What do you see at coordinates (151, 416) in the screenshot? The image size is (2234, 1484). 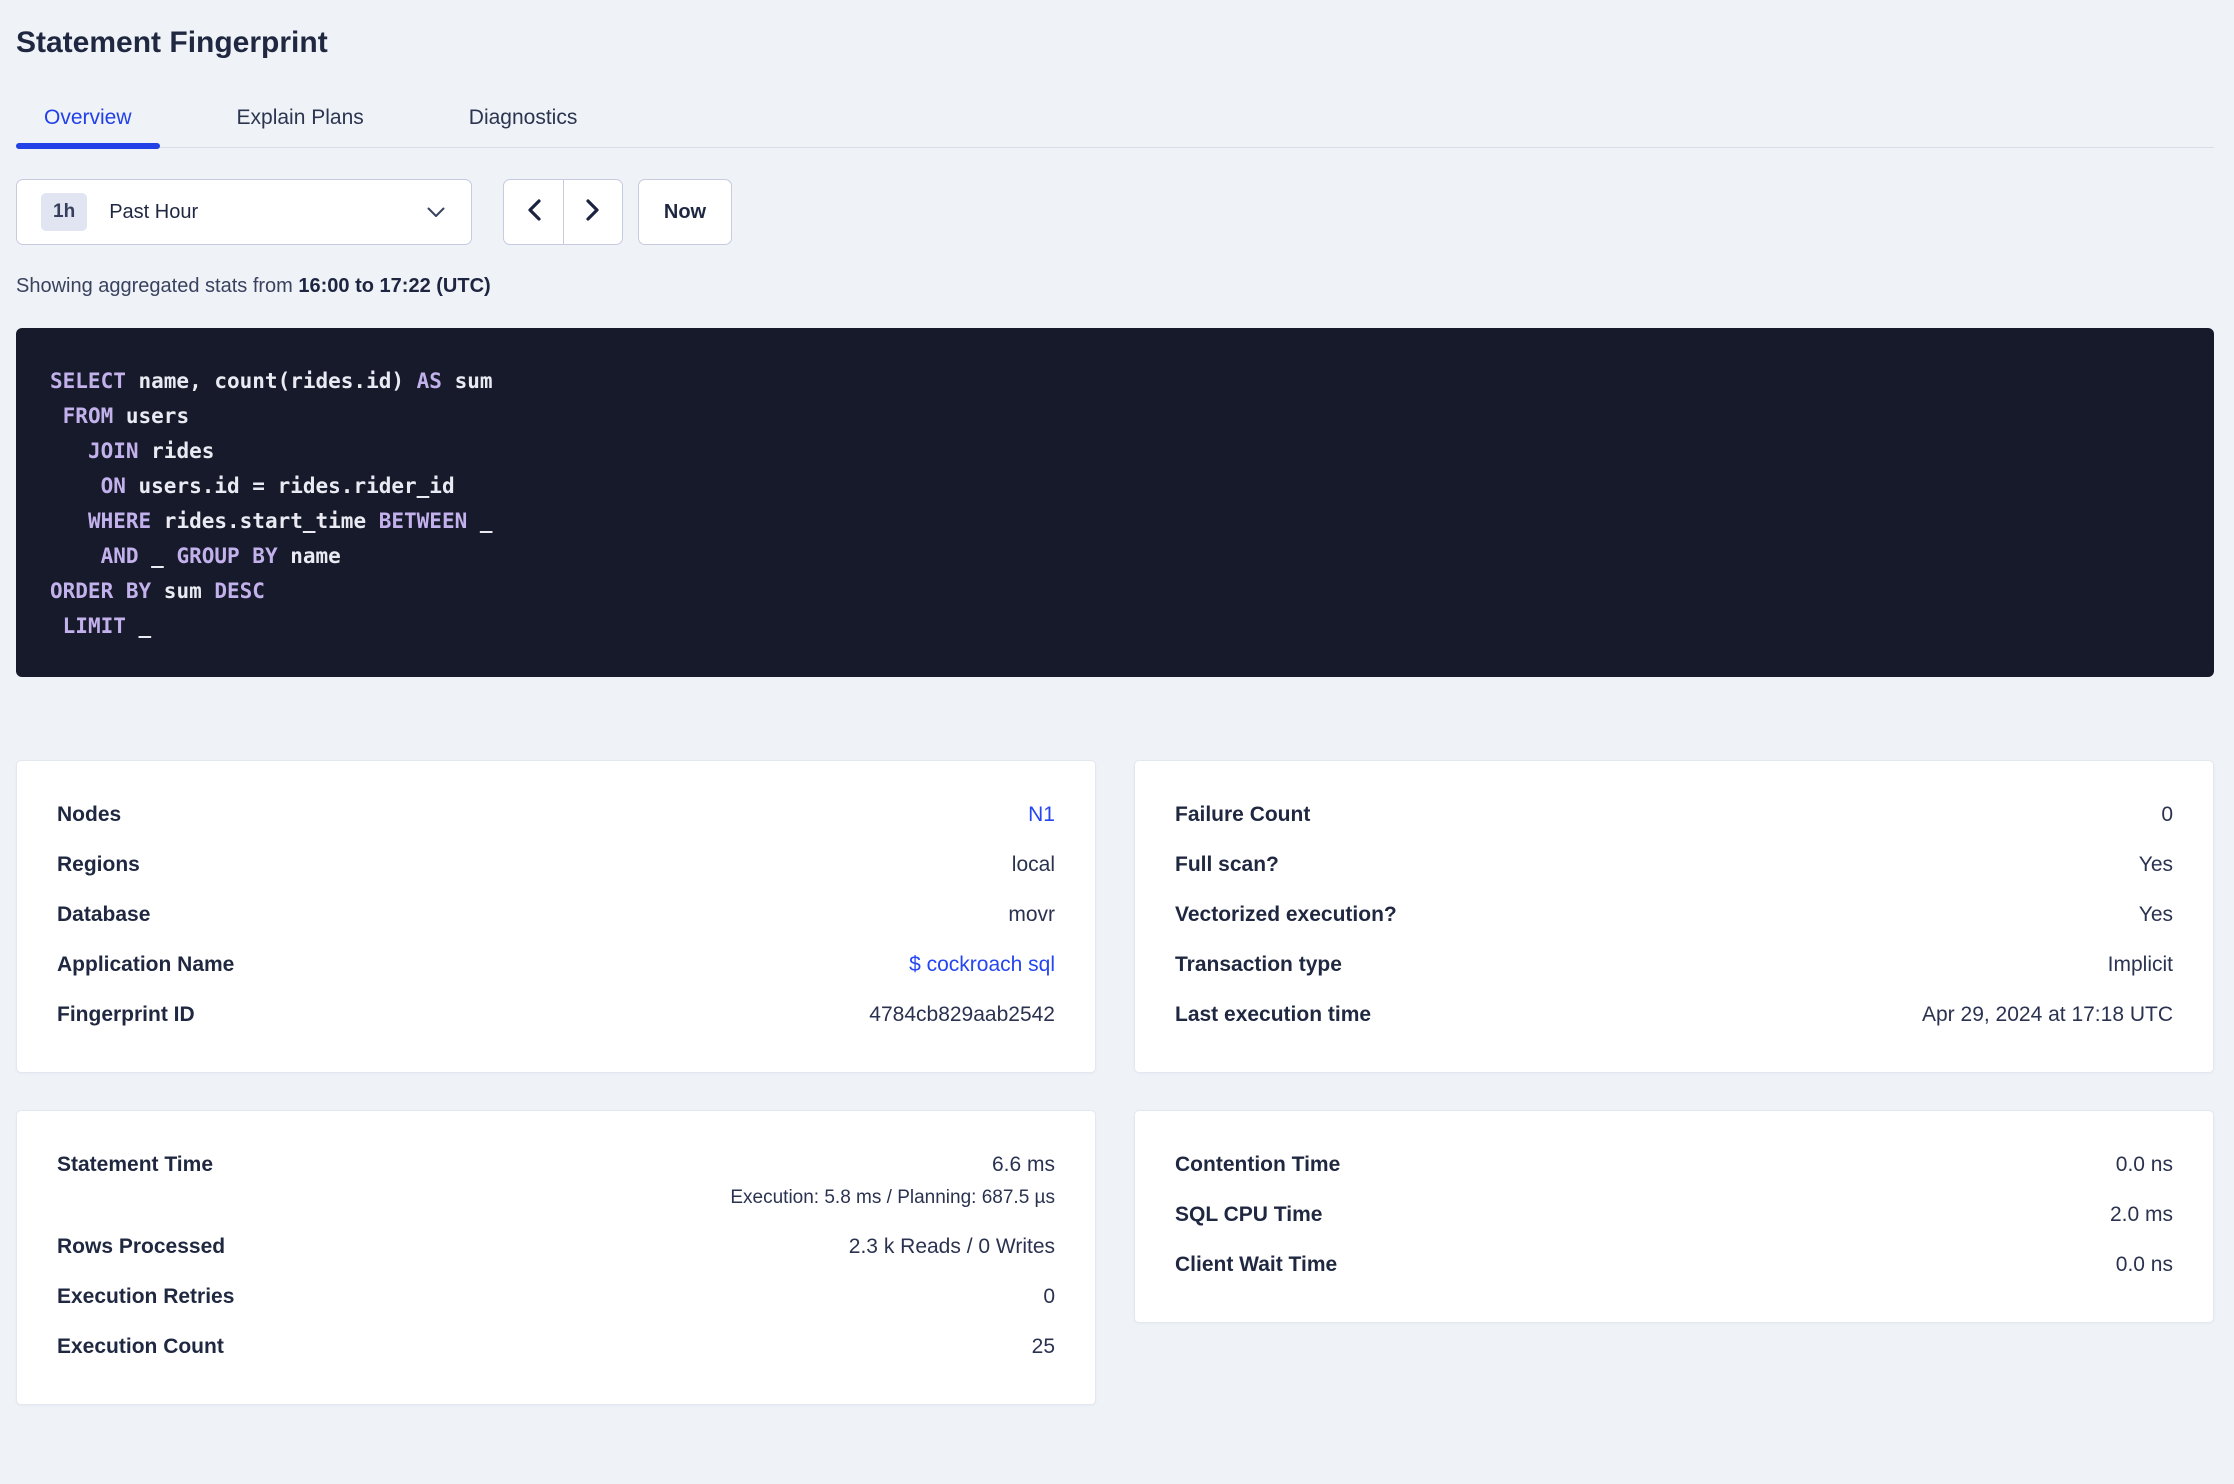 I see `sql-text: users` at bounding box center [151, 416].